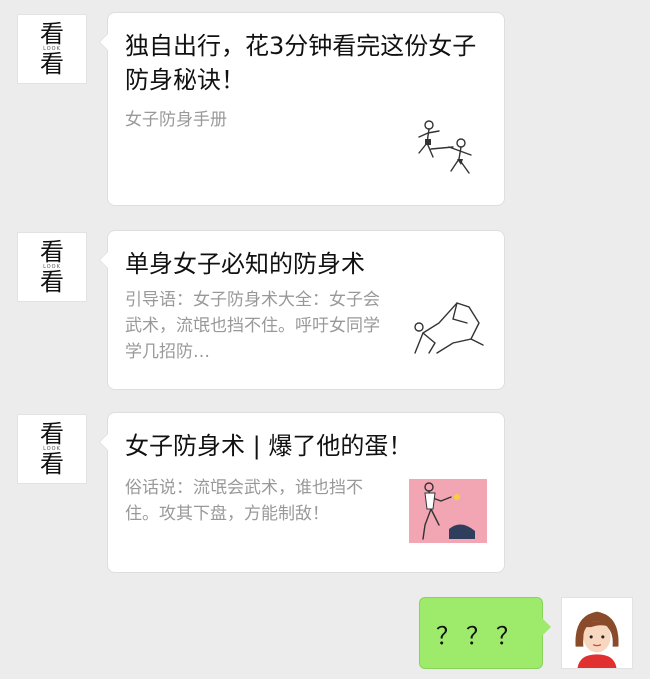 This screenshot has height=679, width=650. I want to click on article-title-2: 单身女子必知的防身术, so click(245, 264).